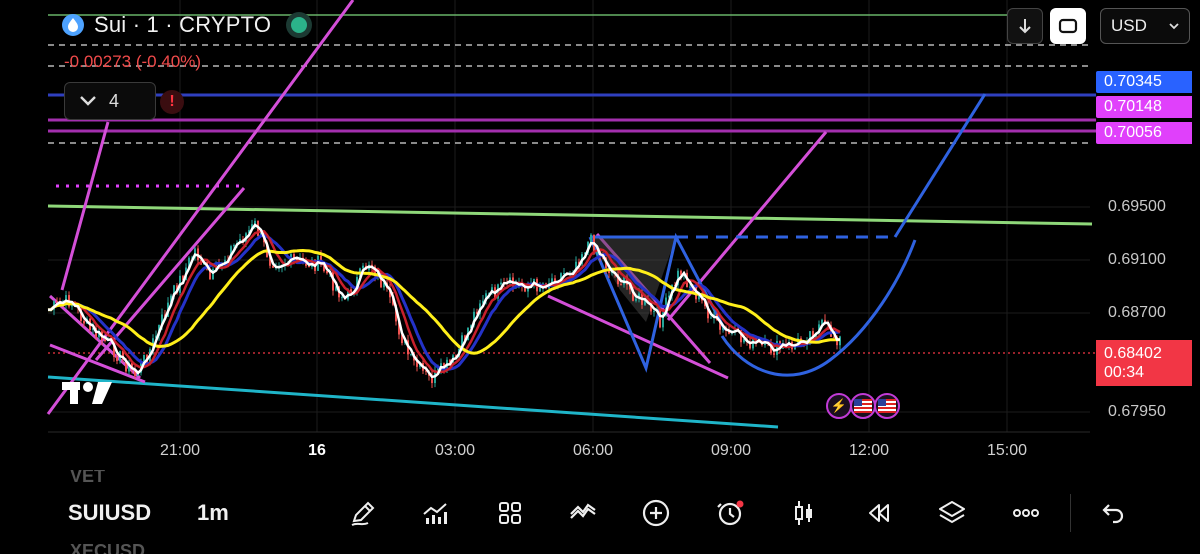 Image resolution: width=1200 pixels, height=554 pixels. I want to click on price-axis-label: 0.69100, so click(1137, 259).